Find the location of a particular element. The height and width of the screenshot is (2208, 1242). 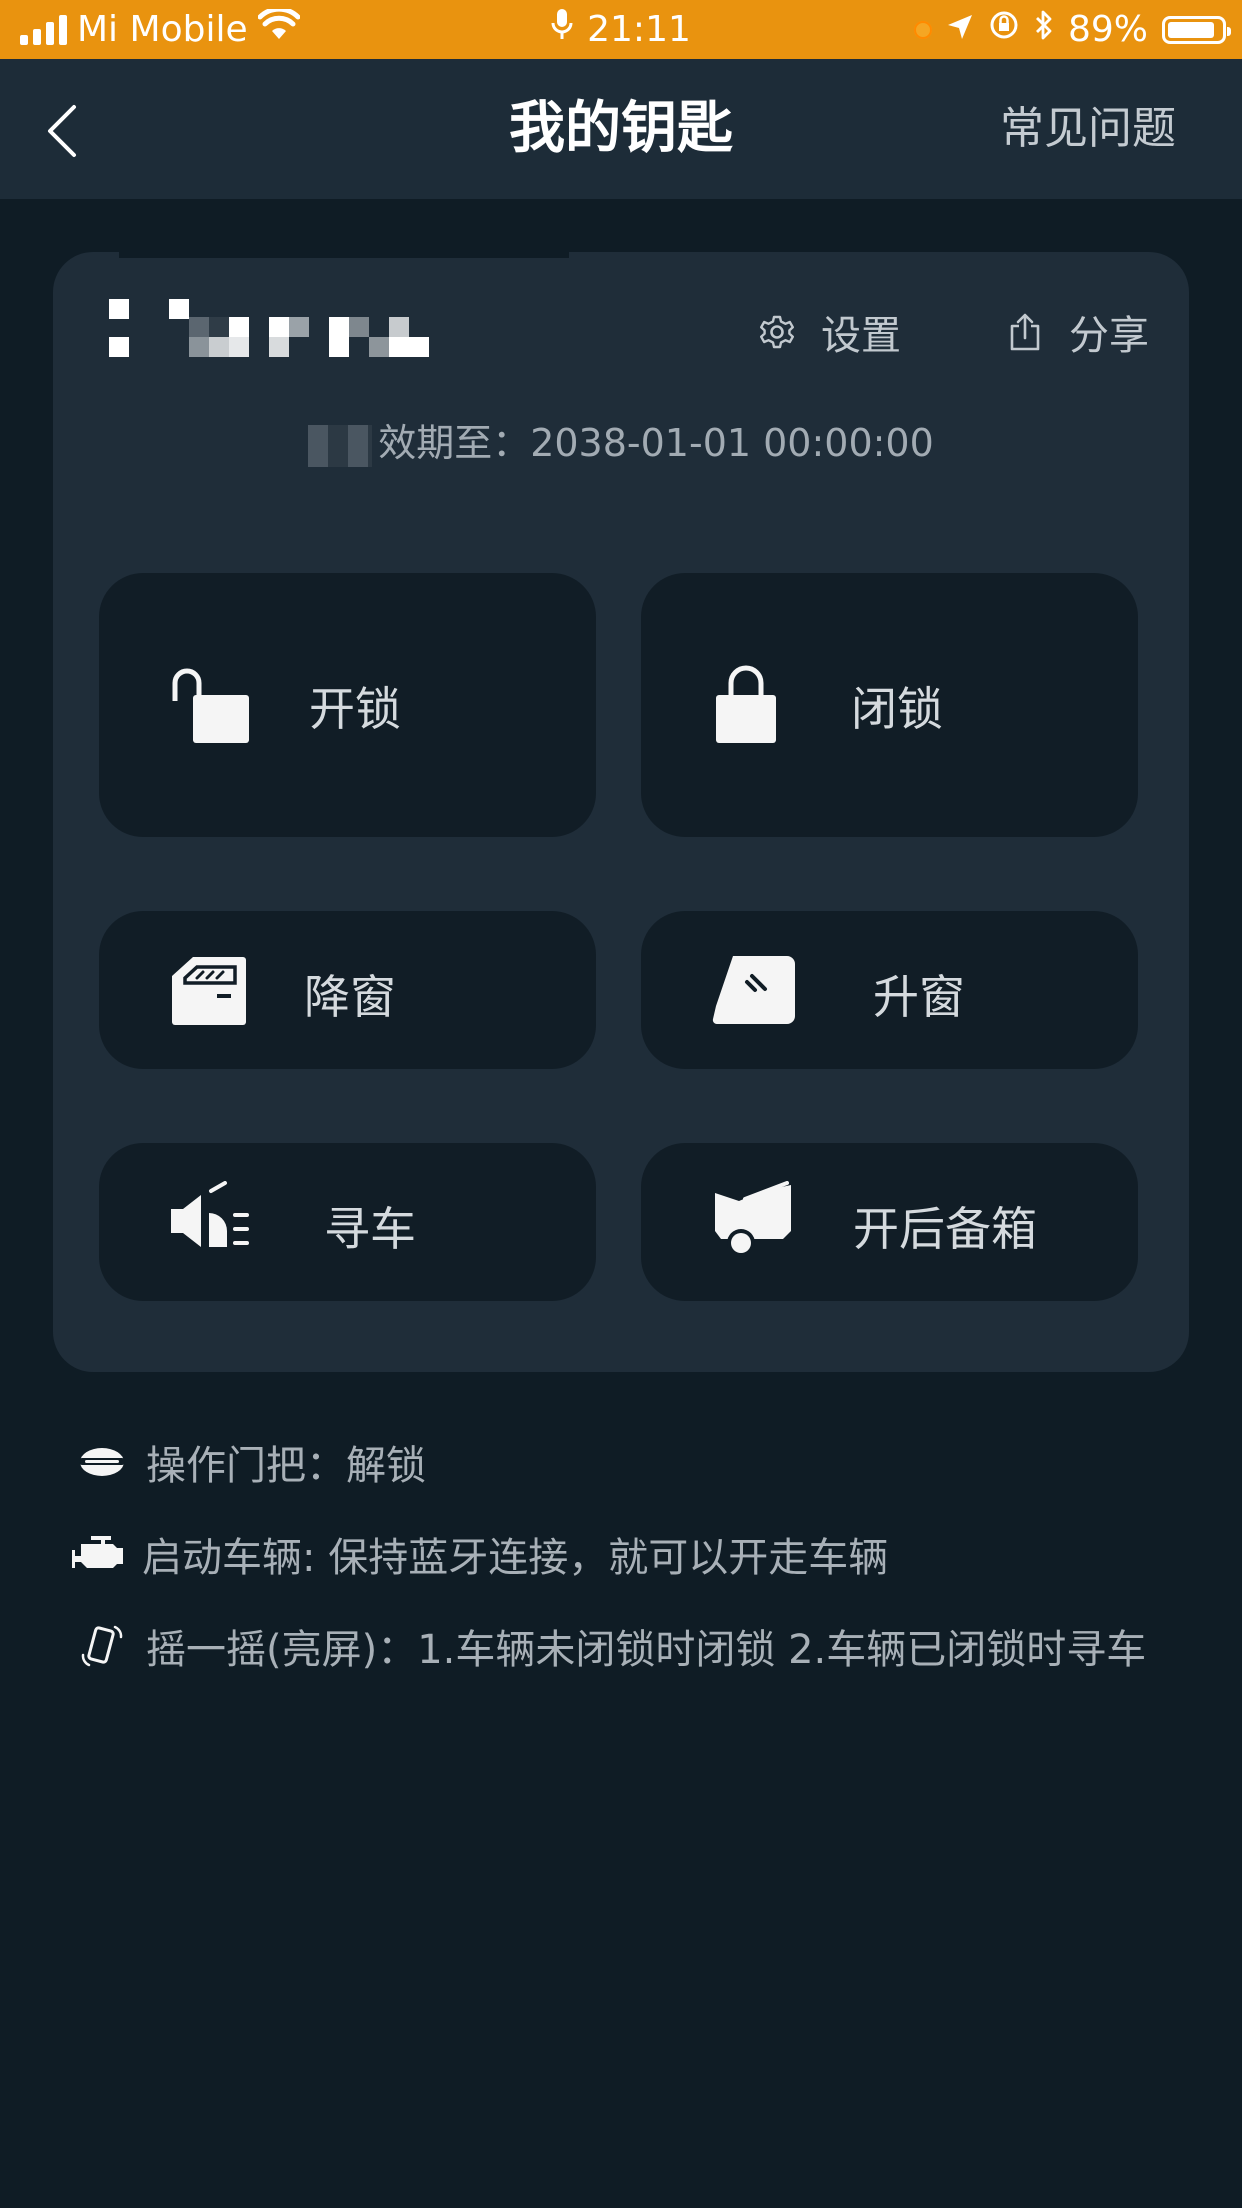

window-up-button: 升窗 is located at coordinates (889, 990).